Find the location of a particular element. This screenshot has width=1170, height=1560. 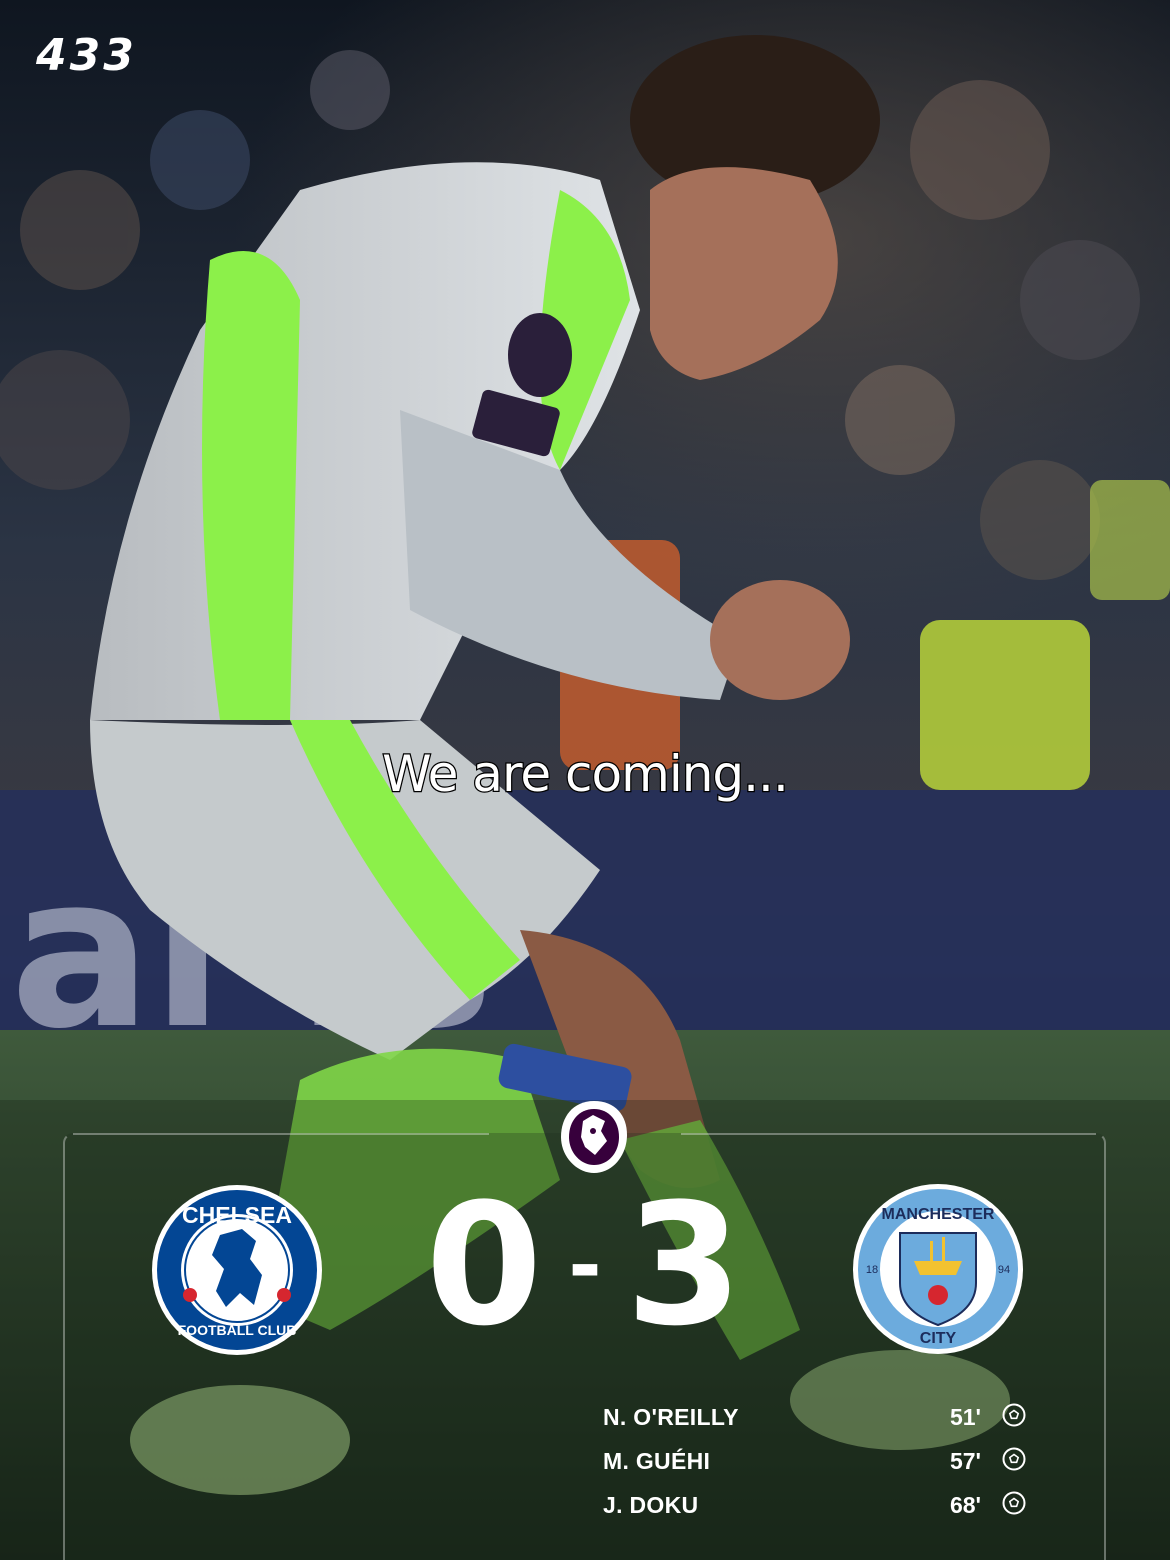

goalscorers-list: N. O'REILLY 51' M. GUÉHI 57' J. DOKU 68' is located at coordinates (818, 1464).